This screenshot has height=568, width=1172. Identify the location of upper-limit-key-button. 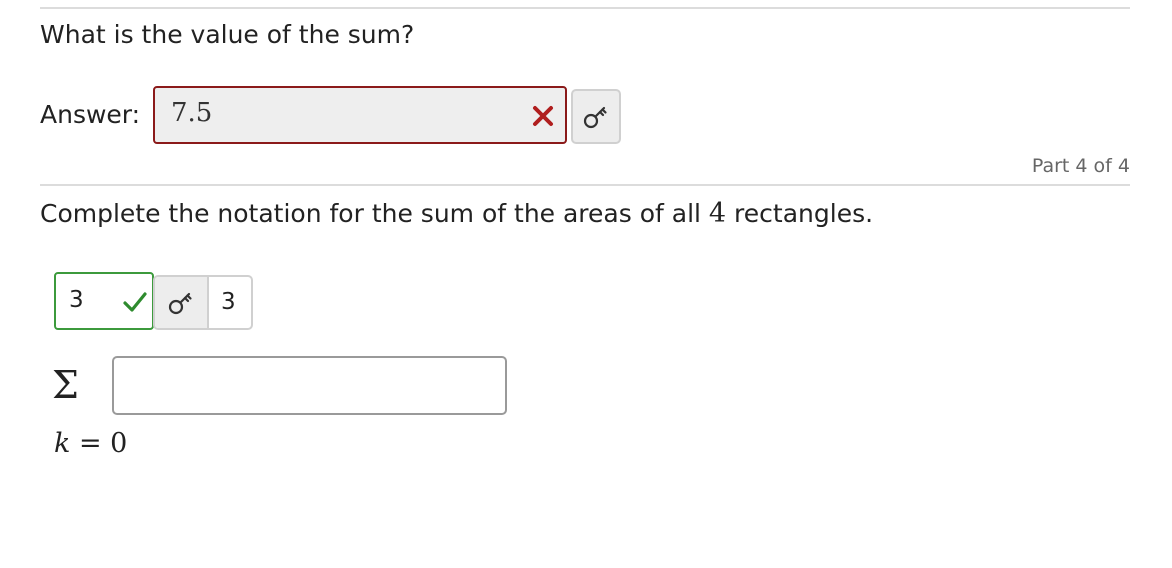
(182, 302).